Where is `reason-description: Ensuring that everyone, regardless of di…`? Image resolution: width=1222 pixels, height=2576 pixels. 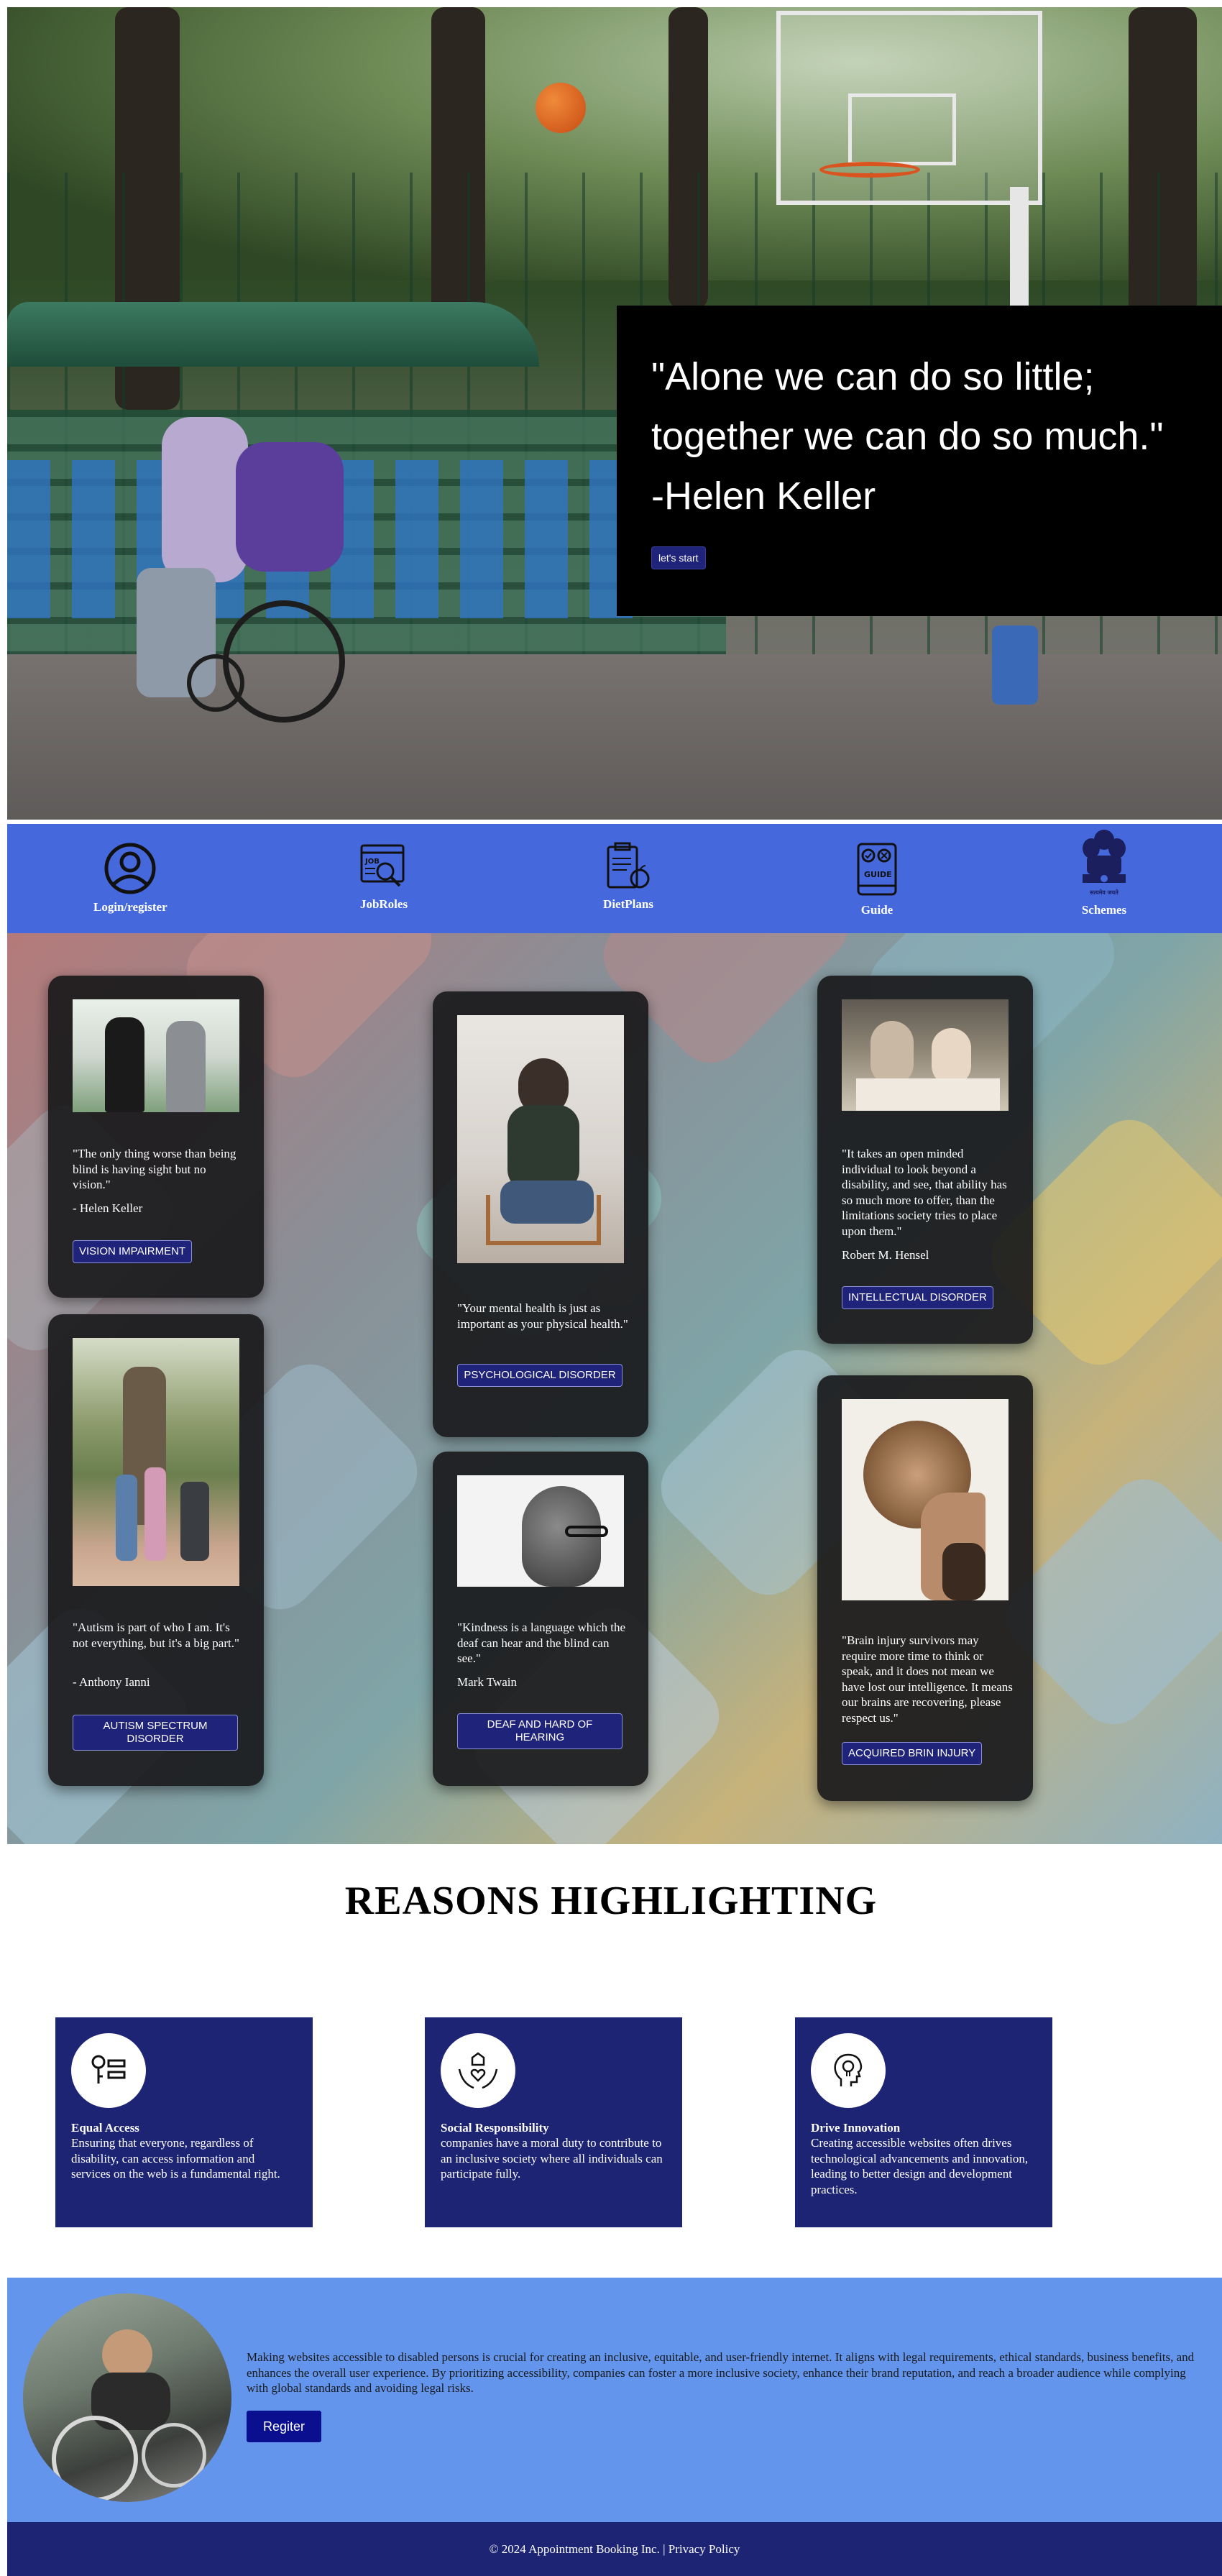 reason-description: Ensuring that everyone, regardless of di… is located at coordinates (176, 2158).